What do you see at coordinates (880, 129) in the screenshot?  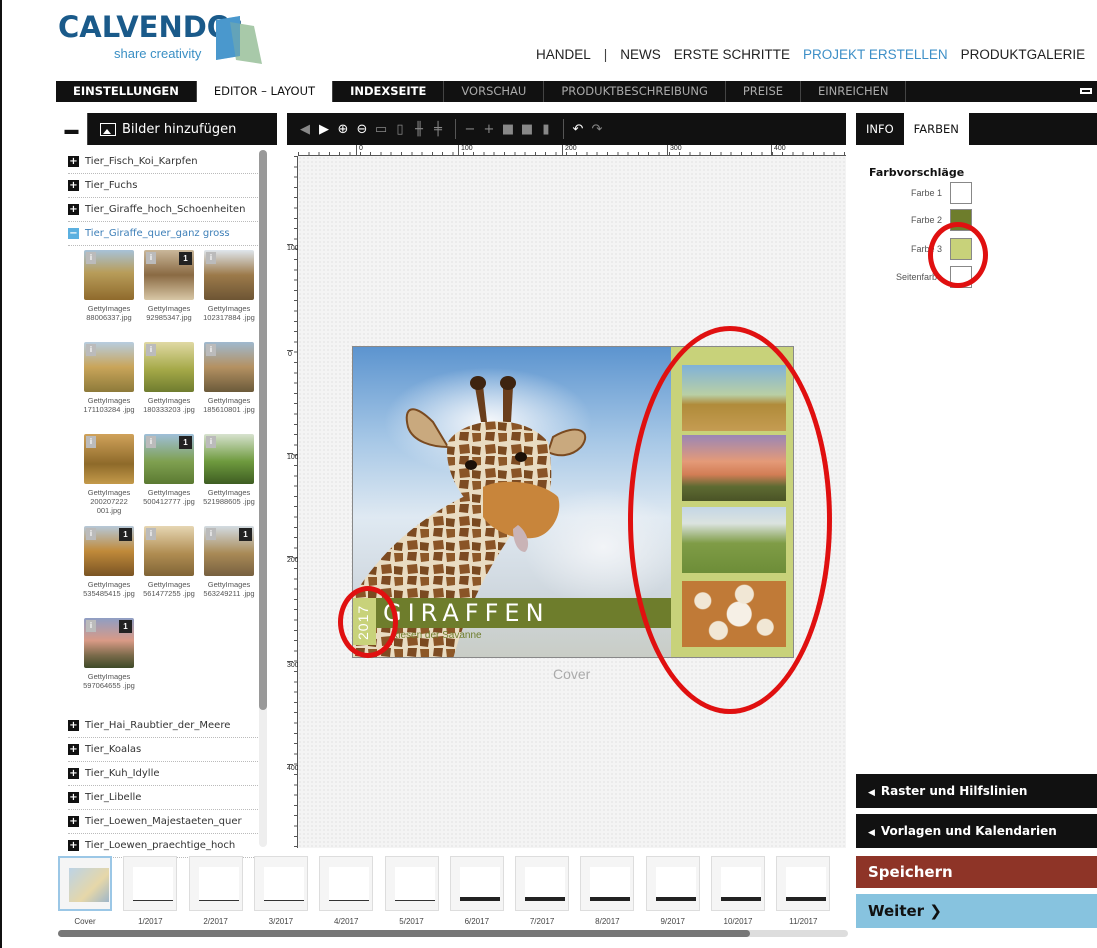 I see `tab-info: INFO` at bounding box center [880, 129].